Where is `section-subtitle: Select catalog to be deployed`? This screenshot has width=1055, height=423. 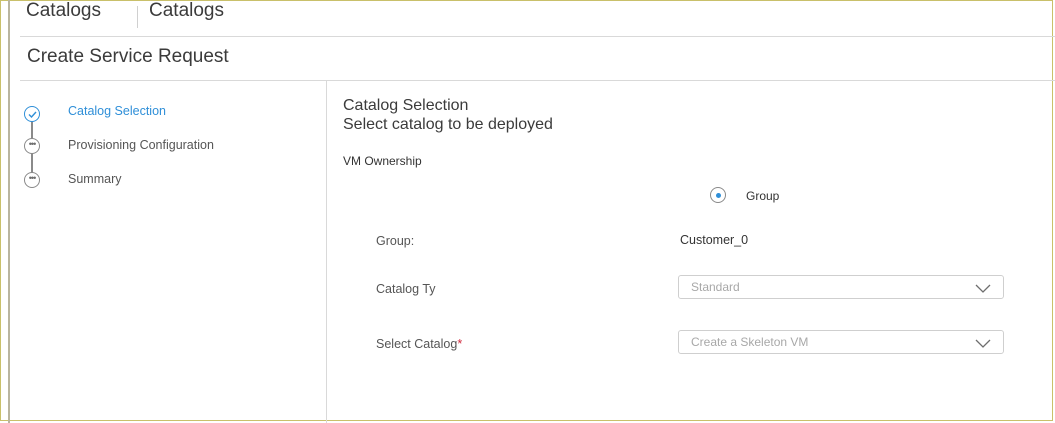 section-subtitle: Select catalog to be deployed is located at coordinates (448, 124).